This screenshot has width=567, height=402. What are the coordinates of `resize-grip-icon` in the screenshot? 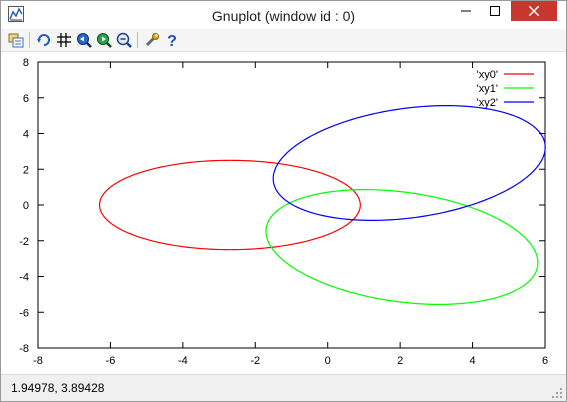 It's located at (557, 393).